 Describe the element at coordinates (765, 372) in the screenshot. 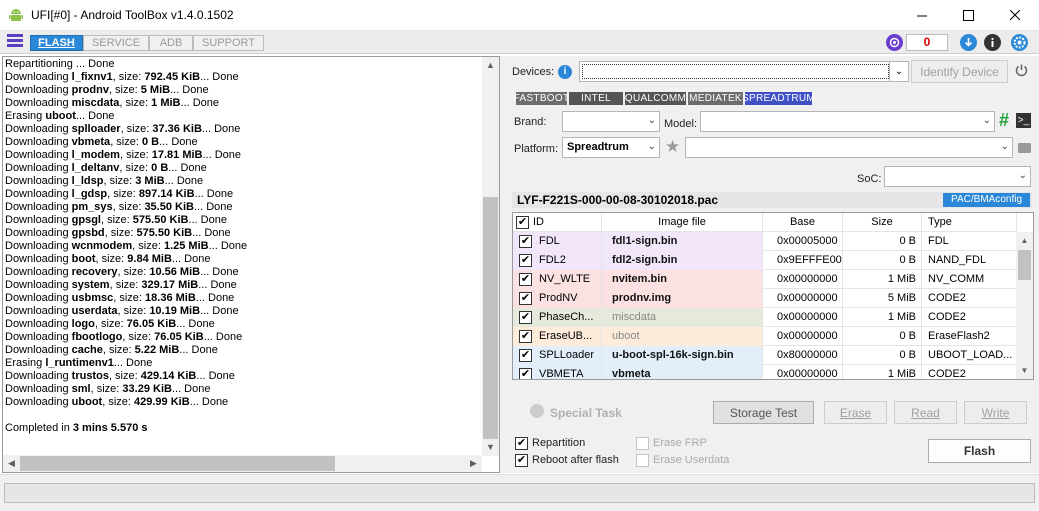

I see `table-row: ✔ VBMETA vbmeta 0x00000000 1 MiB CODE2` at that location.